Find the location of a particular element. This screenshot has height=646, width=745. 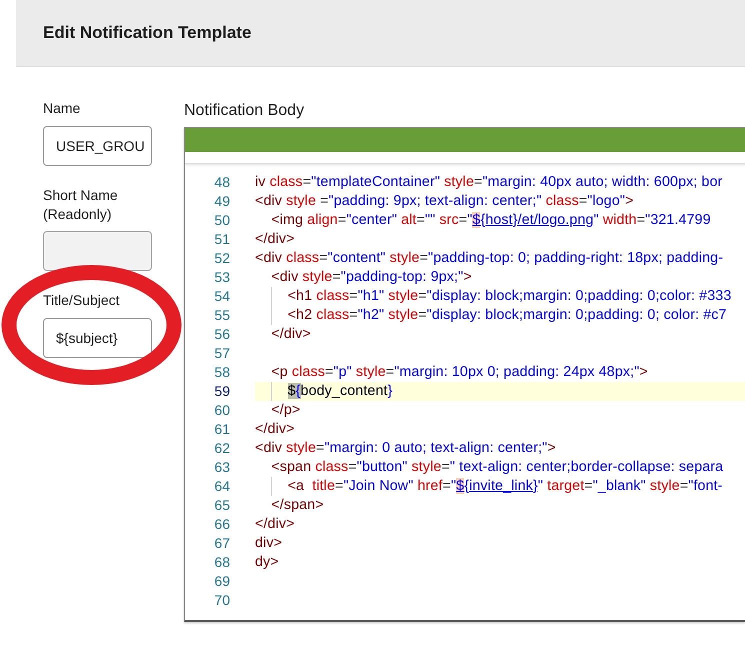

line-number: 54 is located at coordinates (221, 296).